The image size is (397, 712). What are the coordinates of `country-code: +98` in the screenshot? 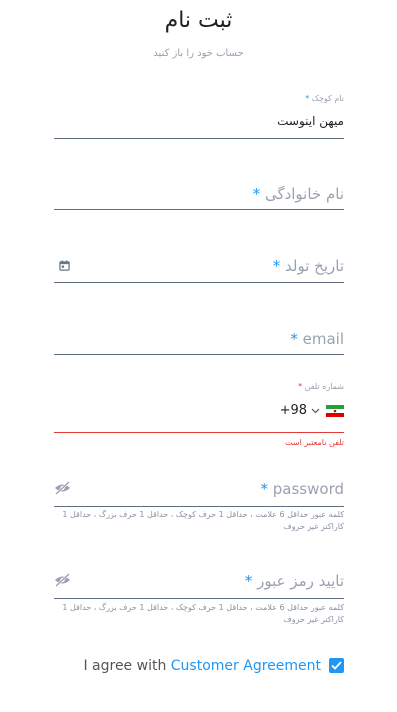 It's located at (293, 410).